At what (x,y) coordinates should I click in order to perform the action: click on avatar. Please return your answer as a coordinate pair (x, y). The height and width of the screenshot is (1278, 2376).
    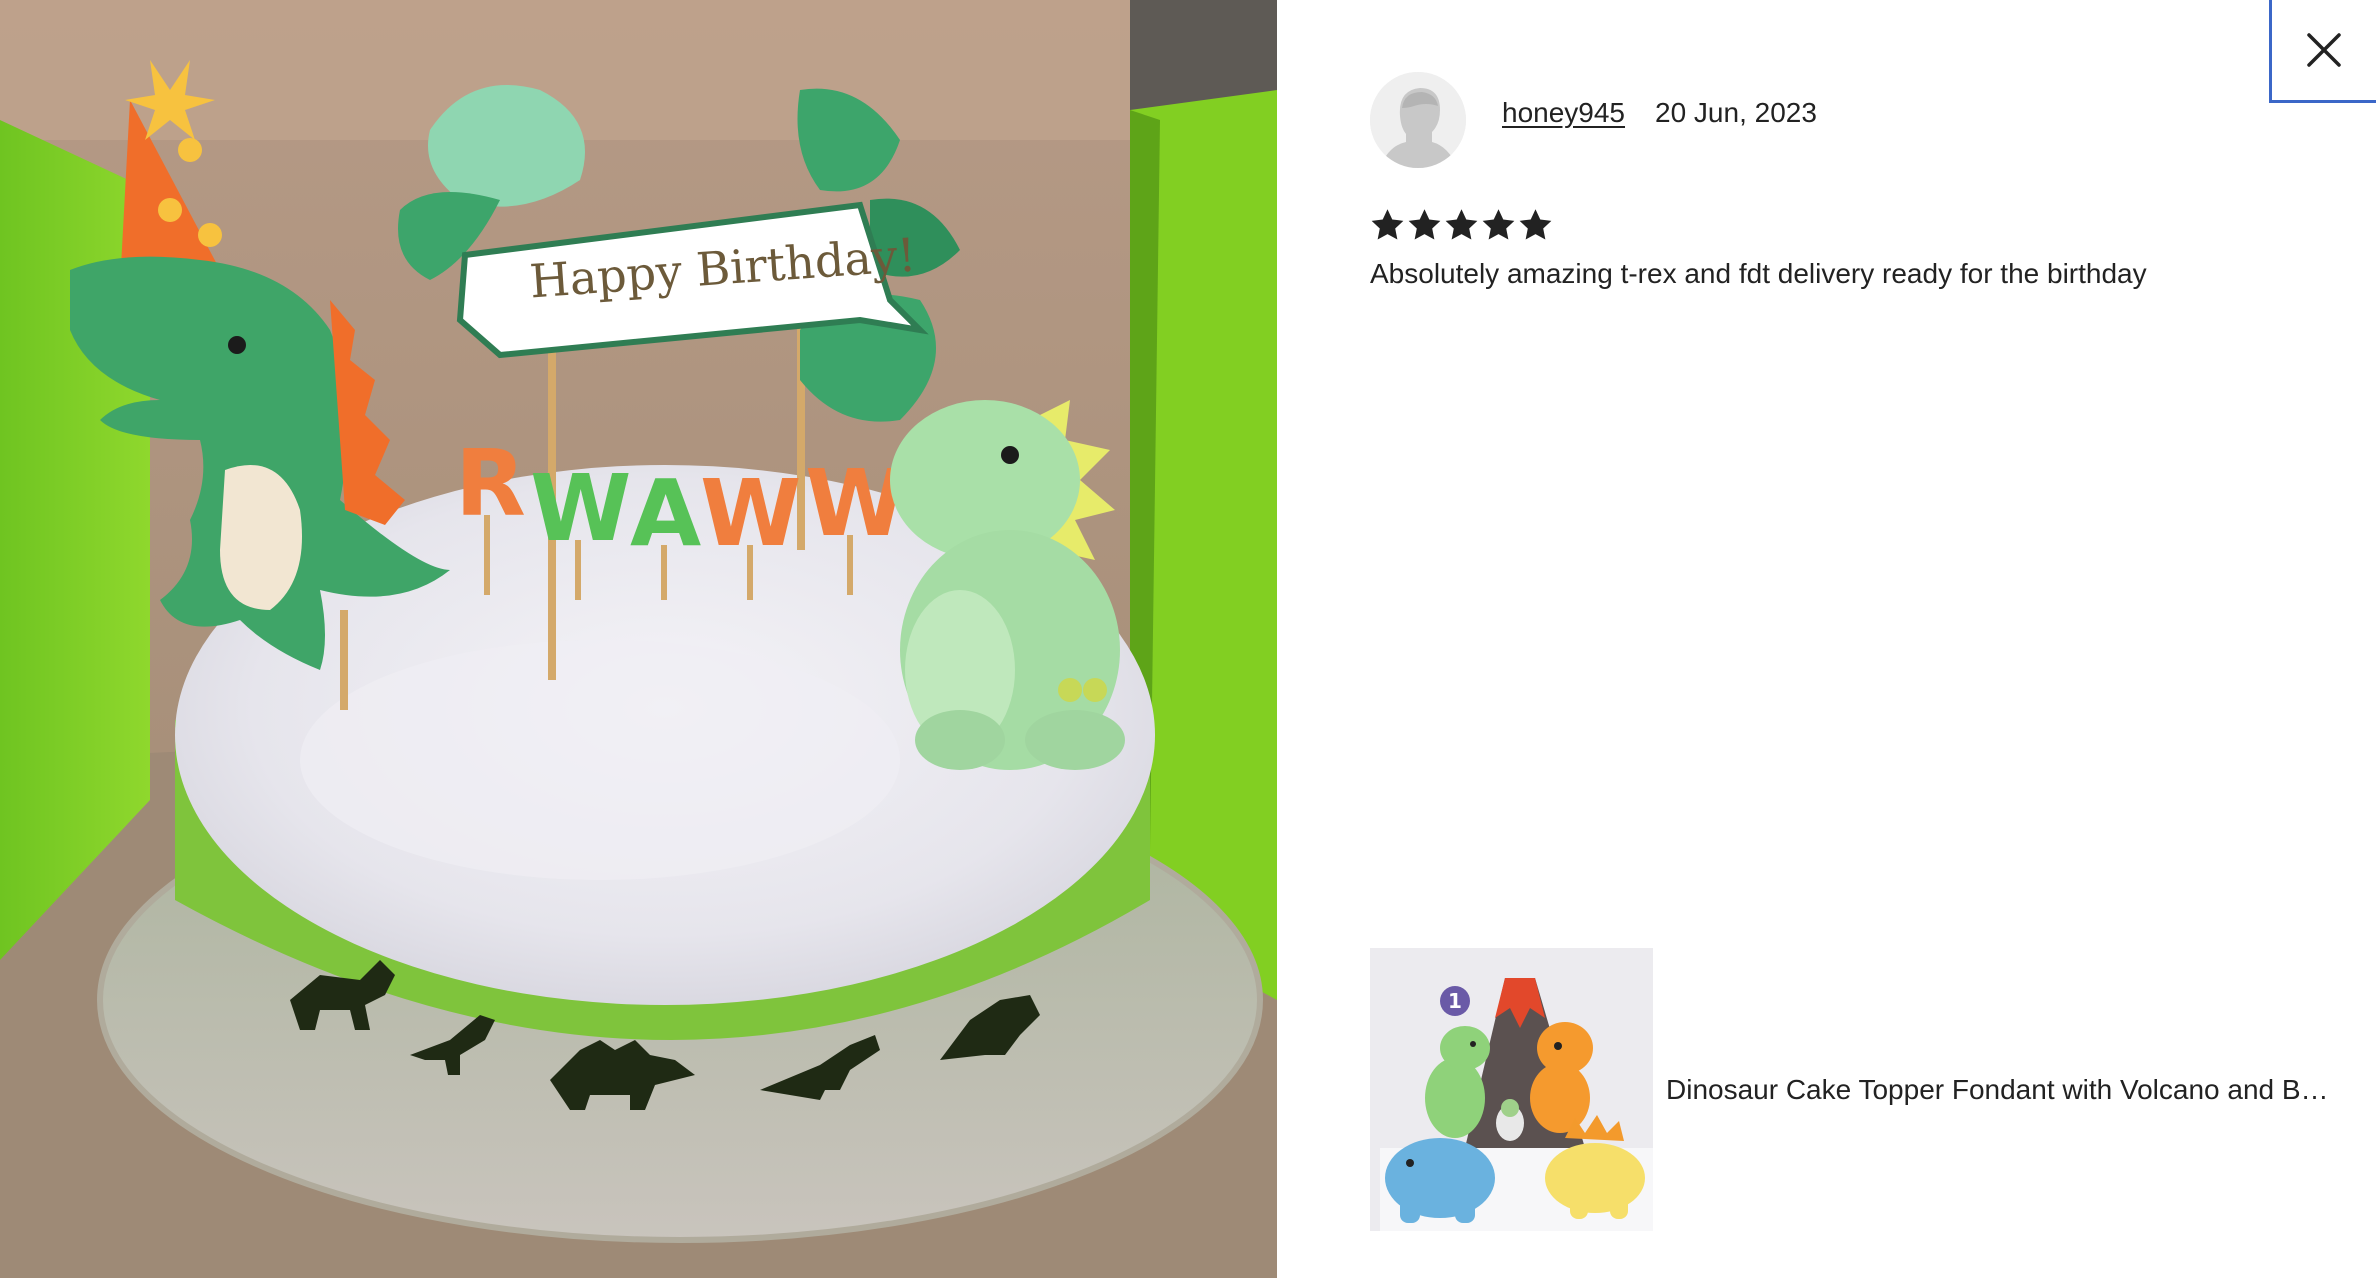
    Looking at the image, I should click on (1418, 120).